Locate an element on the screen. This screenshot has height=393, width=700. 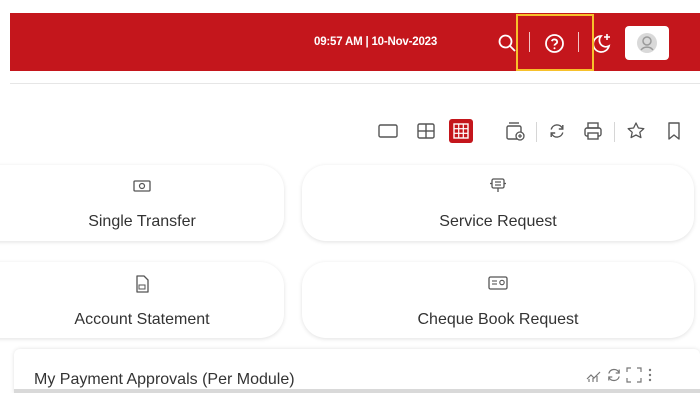
help-highlight-box is located at coordinates (555, 42).